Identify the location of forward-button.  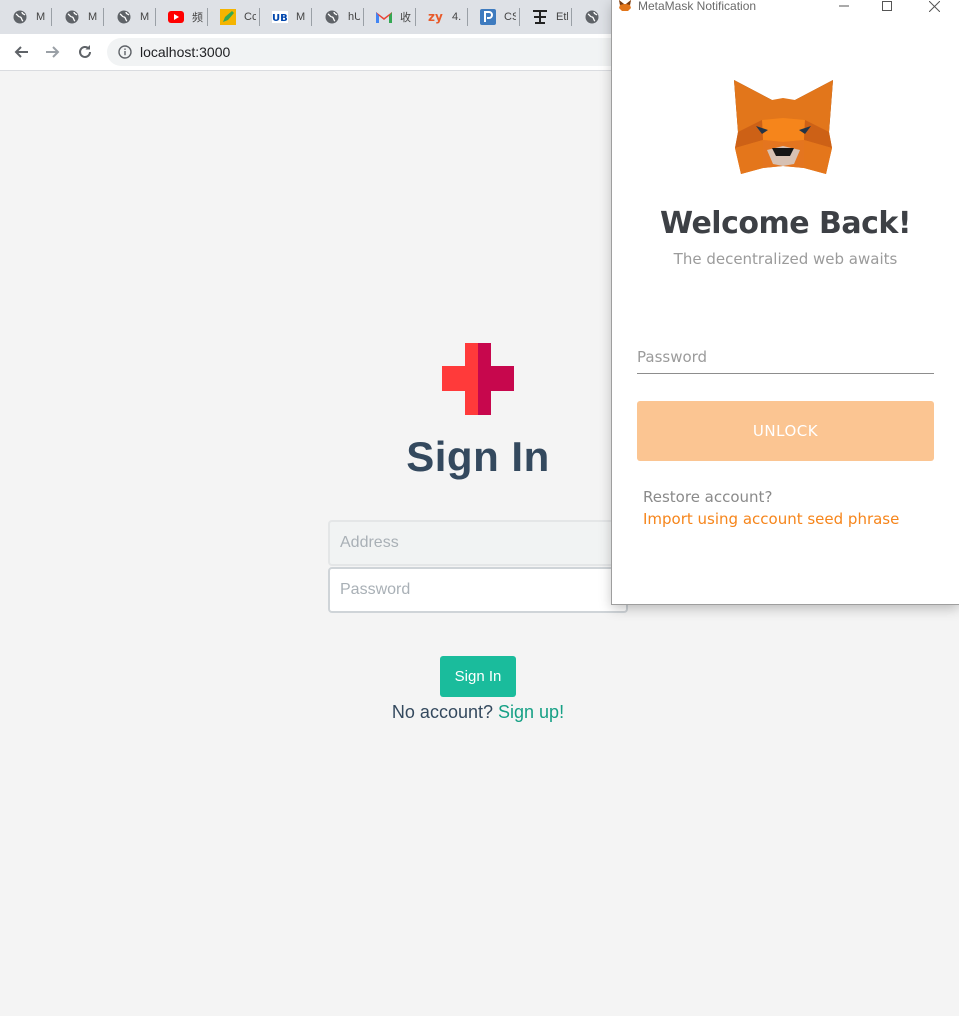
(53, 52).